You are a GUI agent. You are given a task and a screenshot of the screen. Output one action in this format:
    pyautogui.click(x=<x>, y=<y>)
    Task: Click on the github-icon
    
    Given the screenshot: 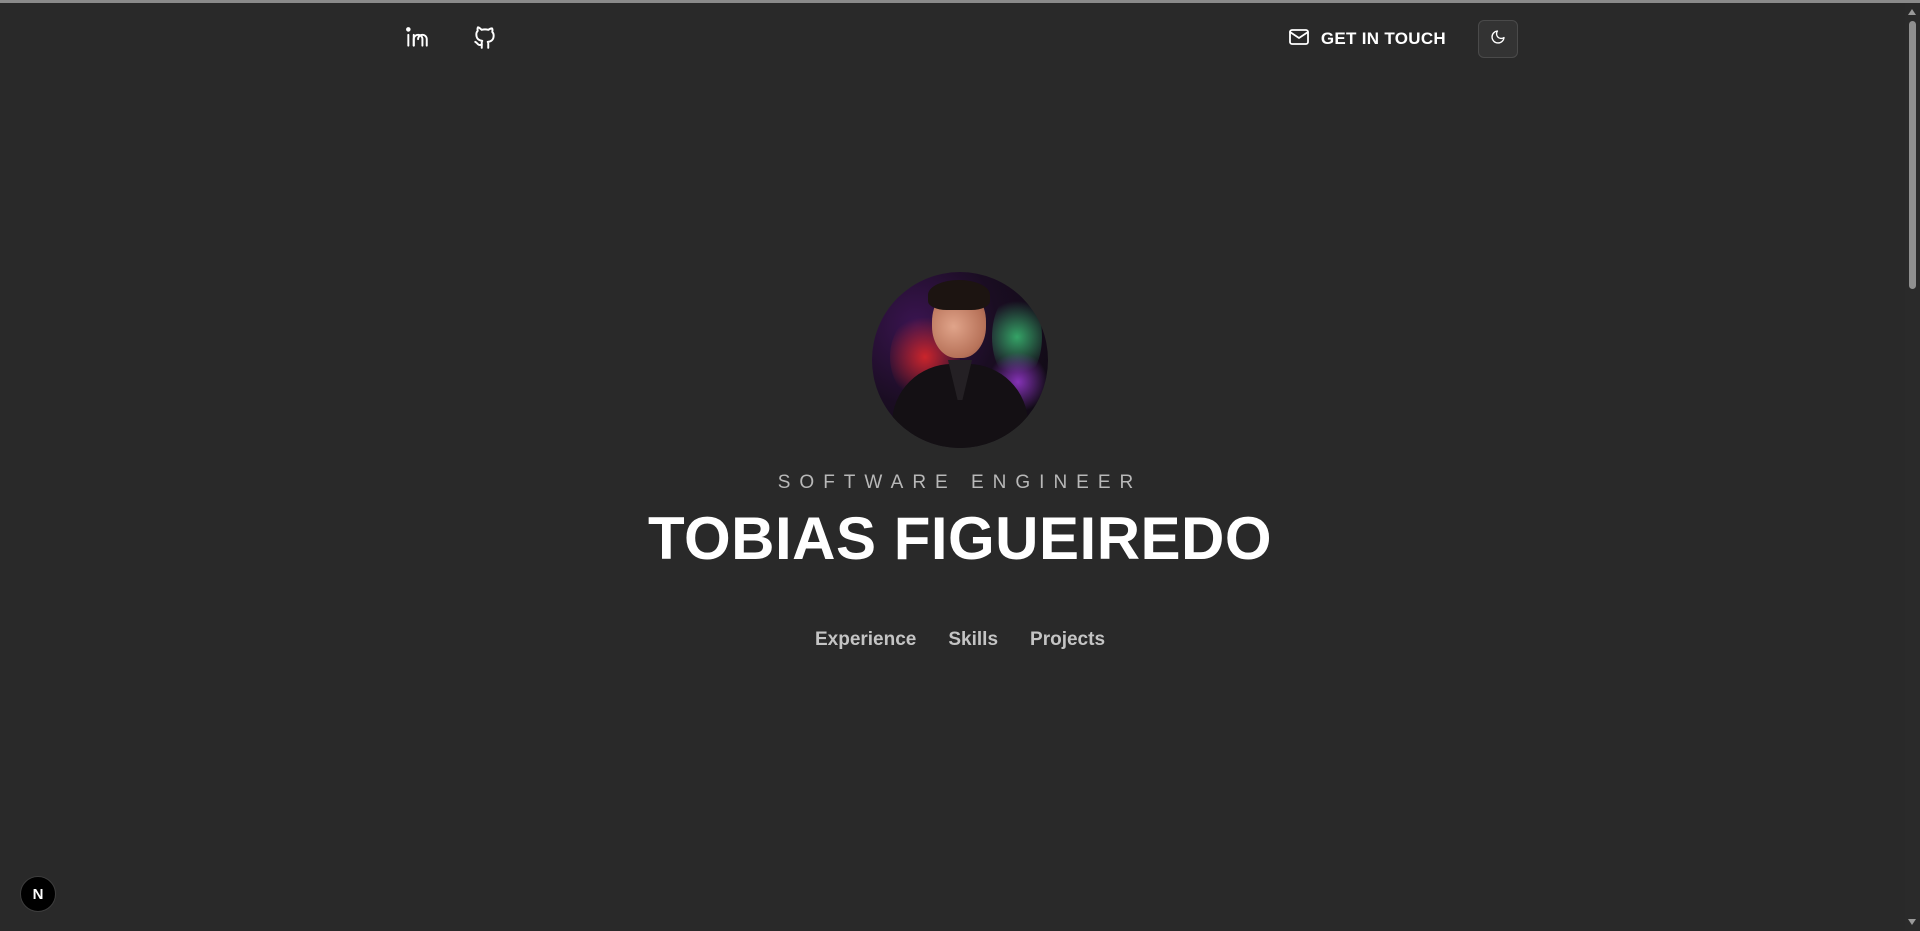 What is the action you would take?
    pyautogui.click(x=485, y=39)
    